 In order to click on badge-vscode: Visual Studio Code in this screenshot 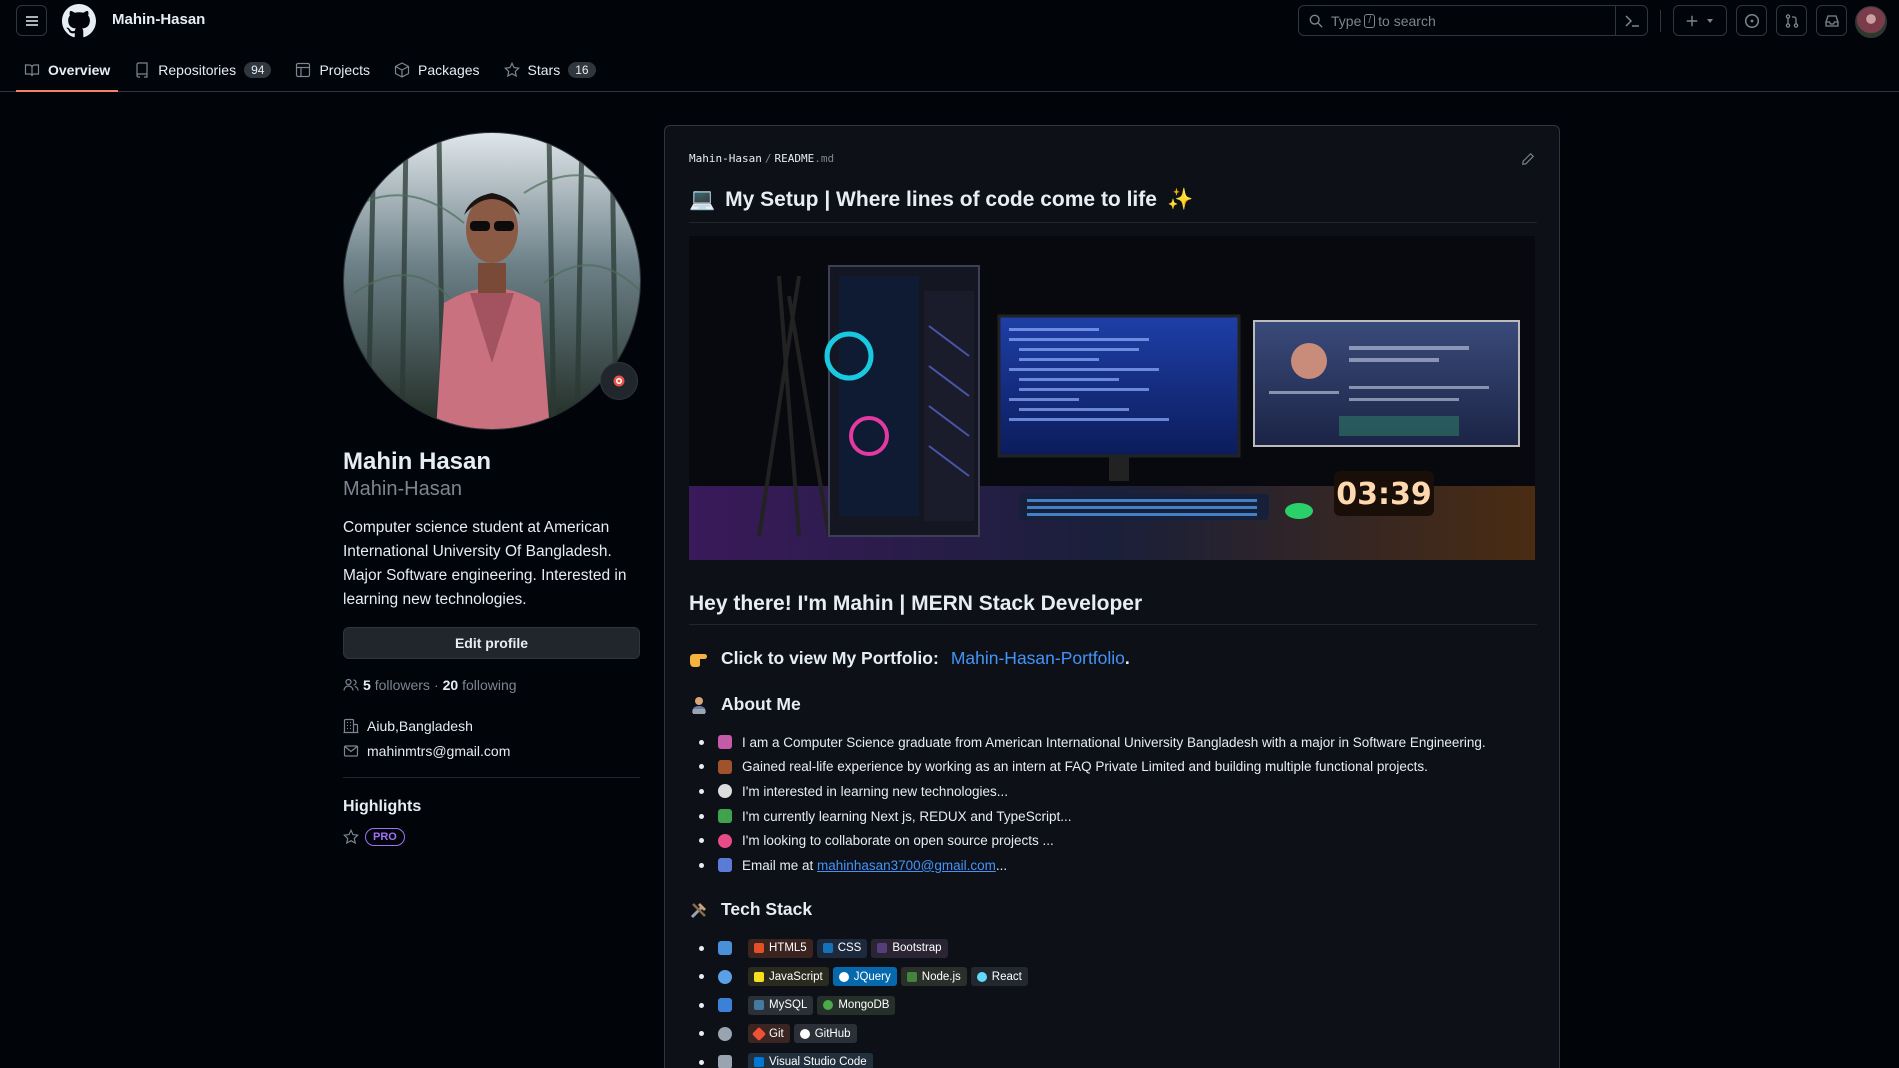, I will do `click(810, 1060)`.